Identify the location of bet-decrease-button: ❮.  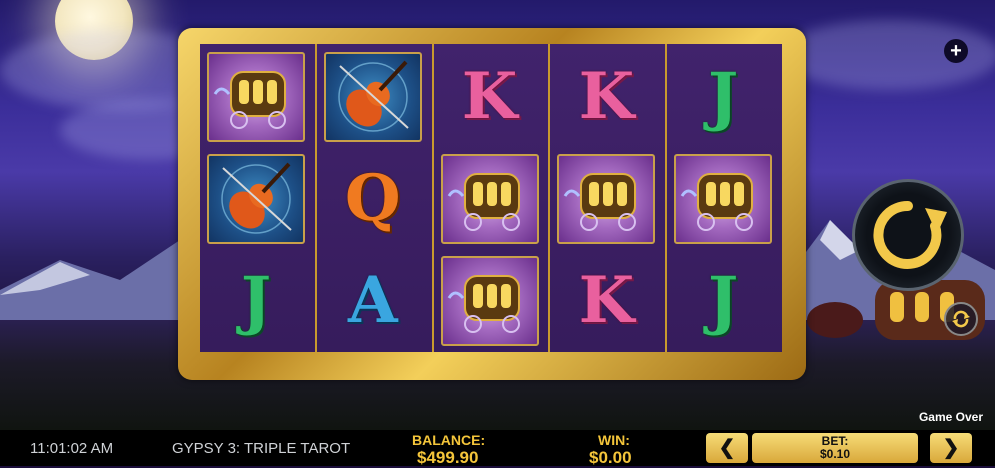
(727, 448).